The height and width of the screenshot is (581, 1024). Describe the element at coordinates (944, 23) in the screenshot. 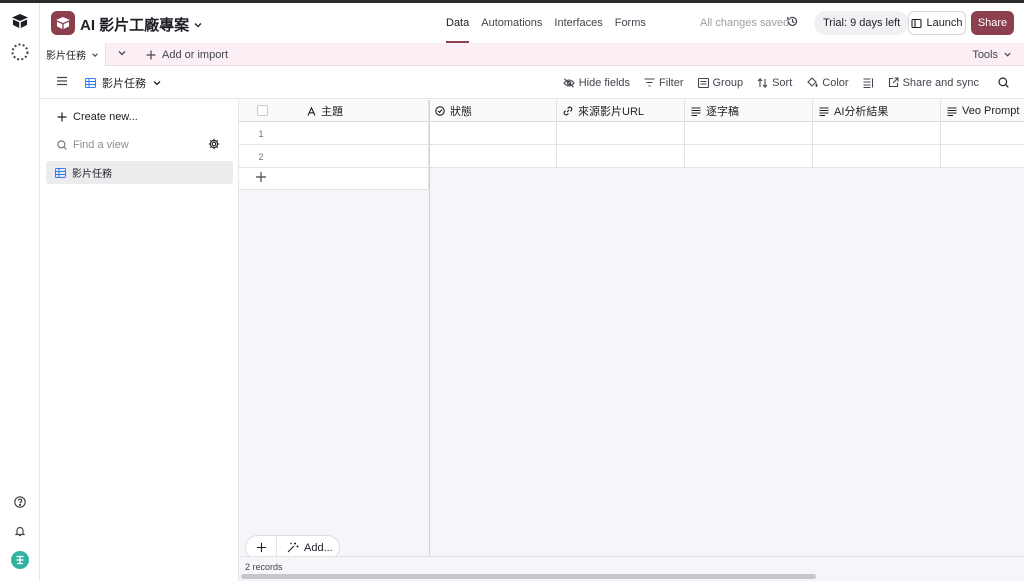

I see `launch-label: Launch` at that location.